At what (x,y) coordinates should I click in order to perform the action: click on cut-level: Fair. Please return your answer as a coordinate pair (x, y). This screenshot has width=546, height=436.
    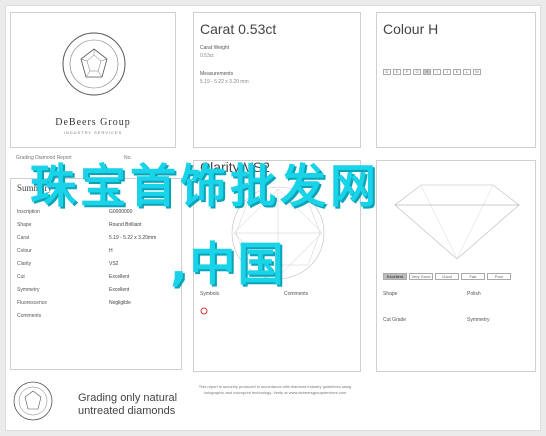
    Looking at the image, I should click on (473, 276).